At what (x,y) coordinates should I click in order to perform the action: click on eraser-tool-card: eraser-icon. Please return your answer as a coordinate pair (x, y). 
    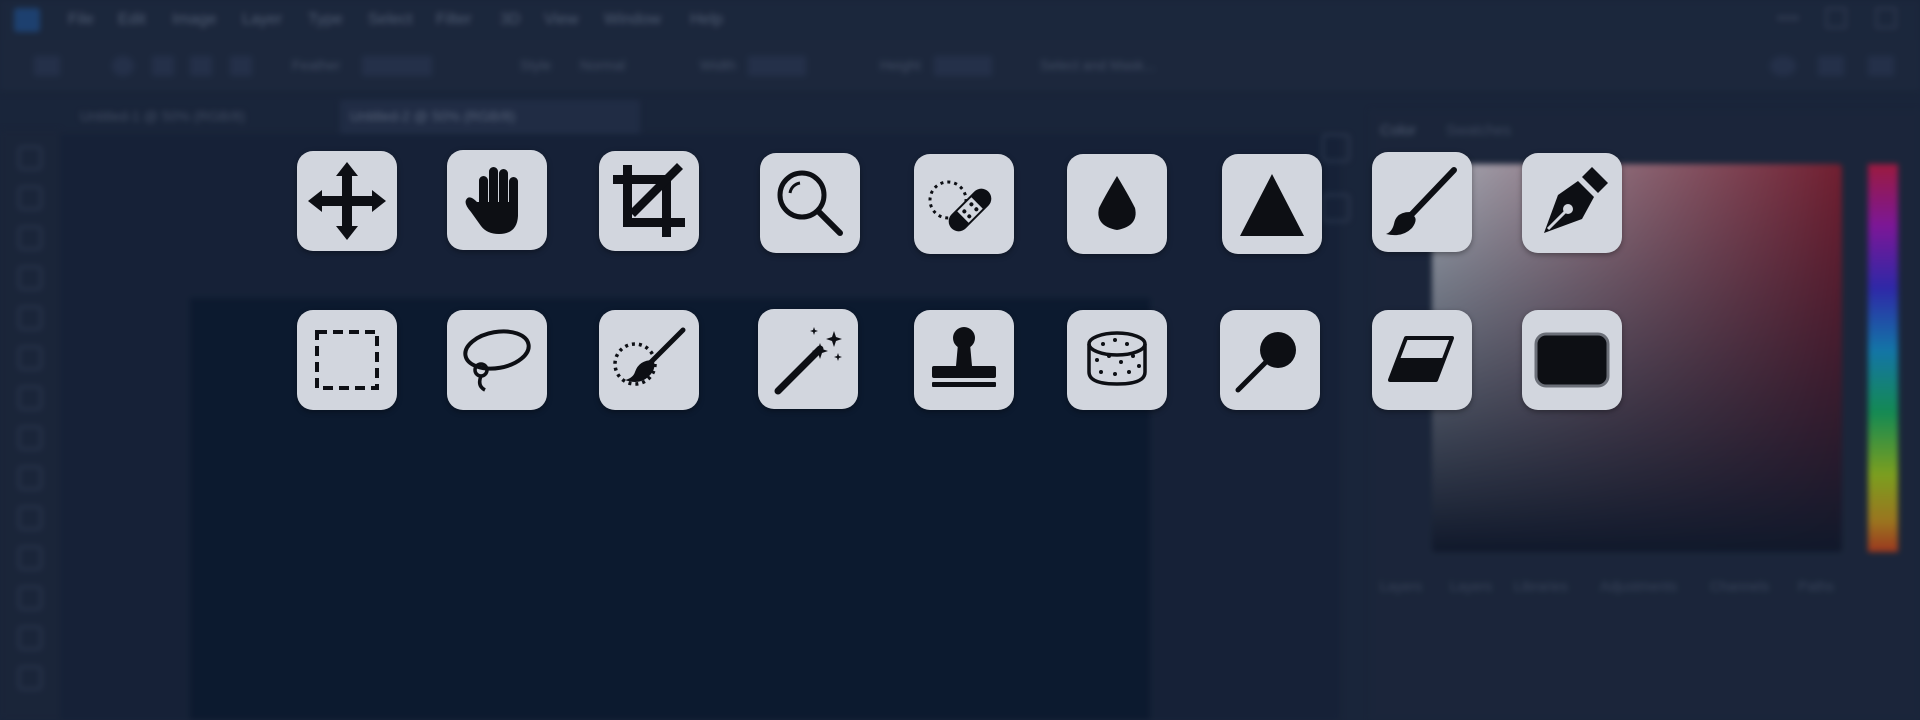
    Looking at the image, I should click on (1422, 360).